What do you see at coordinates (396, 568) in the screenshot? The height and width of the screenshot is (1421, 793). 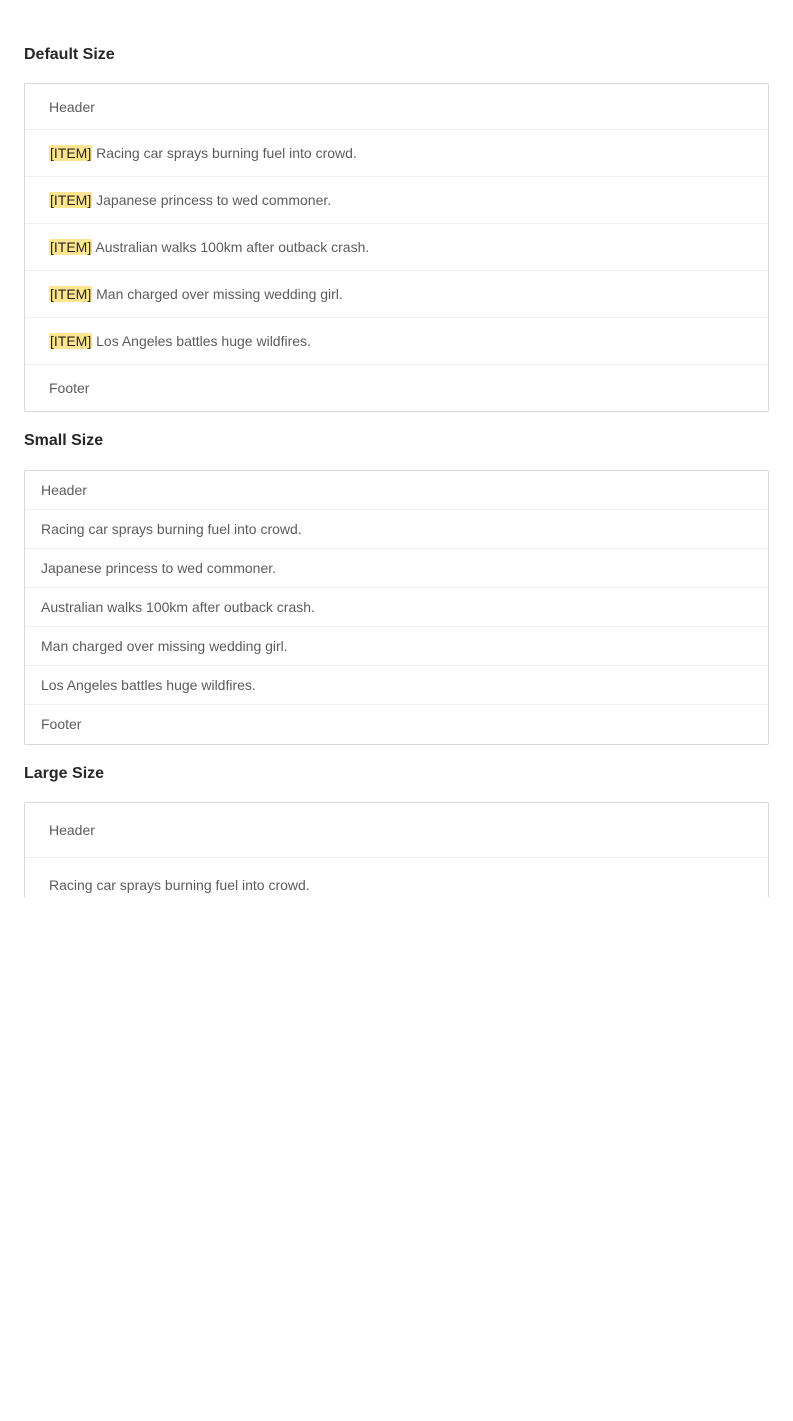 I see `list-item: Japanese princess to wed commoner.` at bounding box center [396, 568].